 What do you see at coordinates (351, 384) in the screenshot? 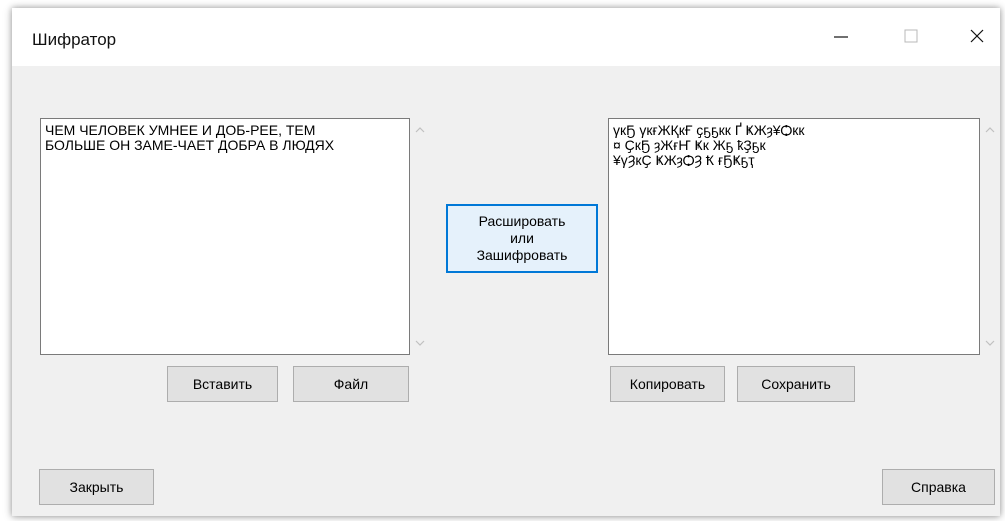
I see `file-button: Файл` at bounding box center [351, 384].